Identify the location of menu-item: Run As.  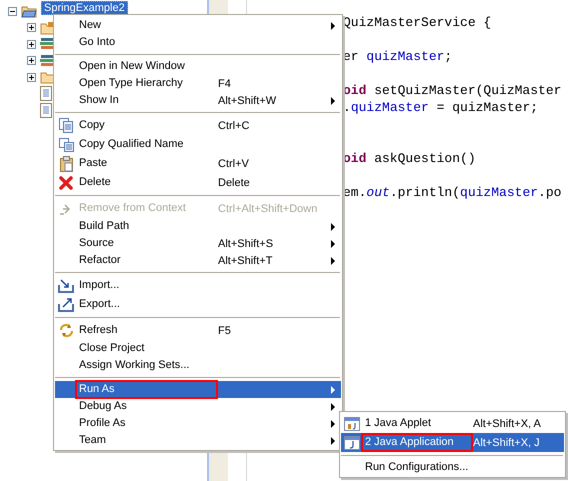
(198, 389).